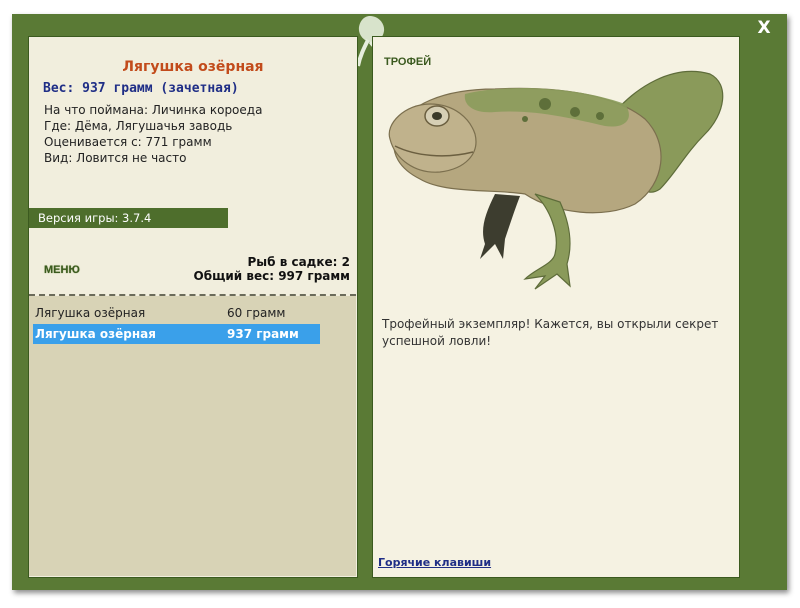 This screenshot has height=608, width=800. Describe the element at coordinates (138, 126) in the screenshot. I see `location-info: Где: Дёма, Лягушачья заводь` at that location.